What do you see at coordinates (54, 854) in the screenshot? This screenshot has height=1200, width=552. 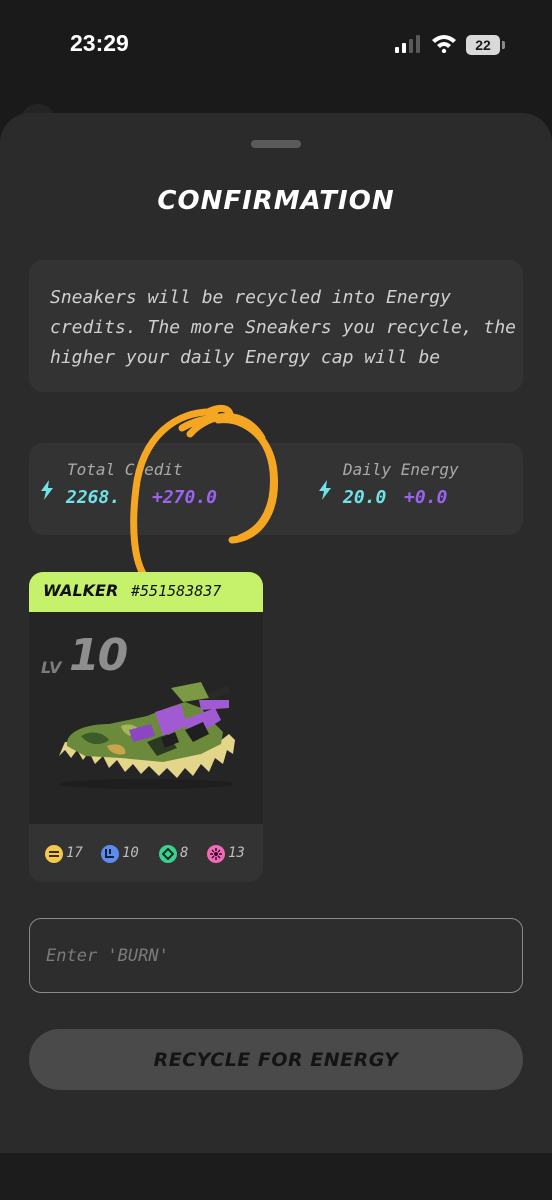 I see `efficiency-icon` at bounding box center [54, 854].